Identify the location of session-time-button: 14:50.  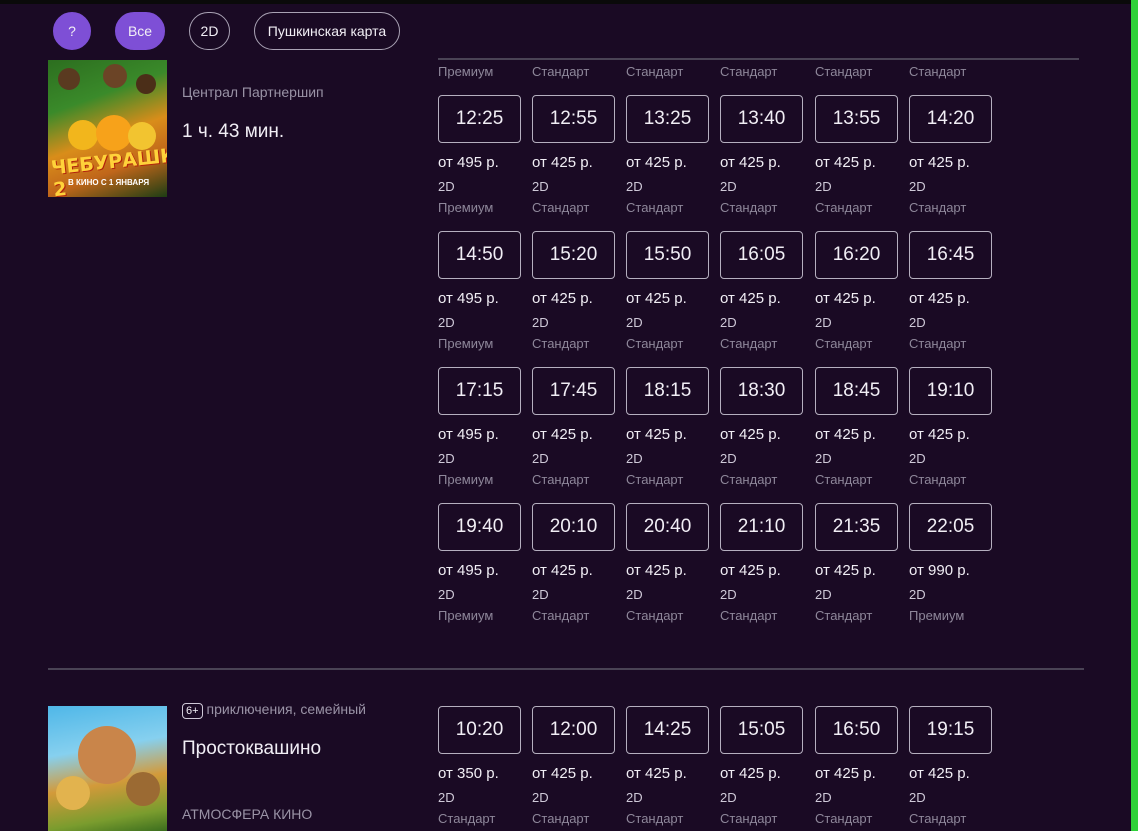
(479, 255).